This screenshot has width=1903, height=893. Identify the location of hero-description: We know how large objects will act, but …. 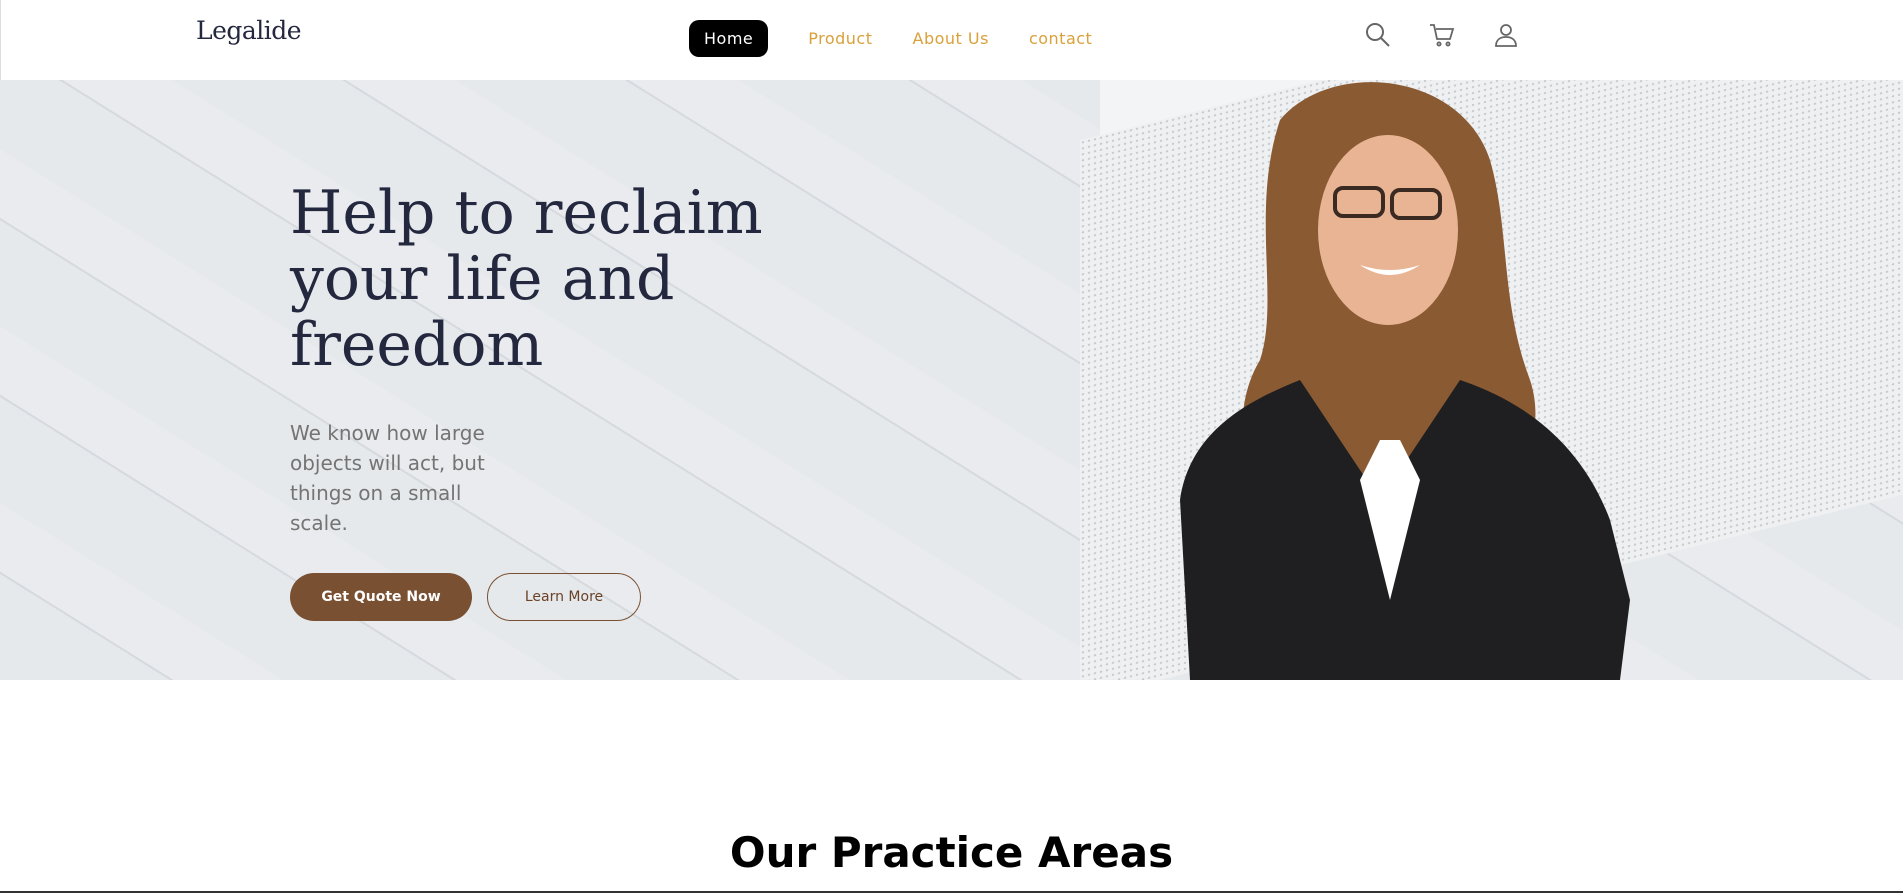
(387, 478).